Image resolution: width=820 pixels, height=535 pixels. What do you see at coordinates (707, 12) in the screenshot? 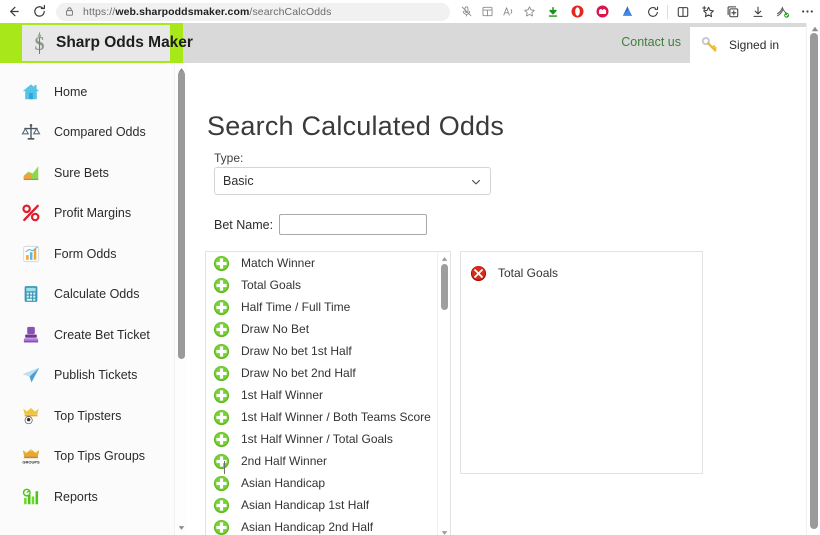
I see `add-favorite-icon` at bounding box center [707, 12].